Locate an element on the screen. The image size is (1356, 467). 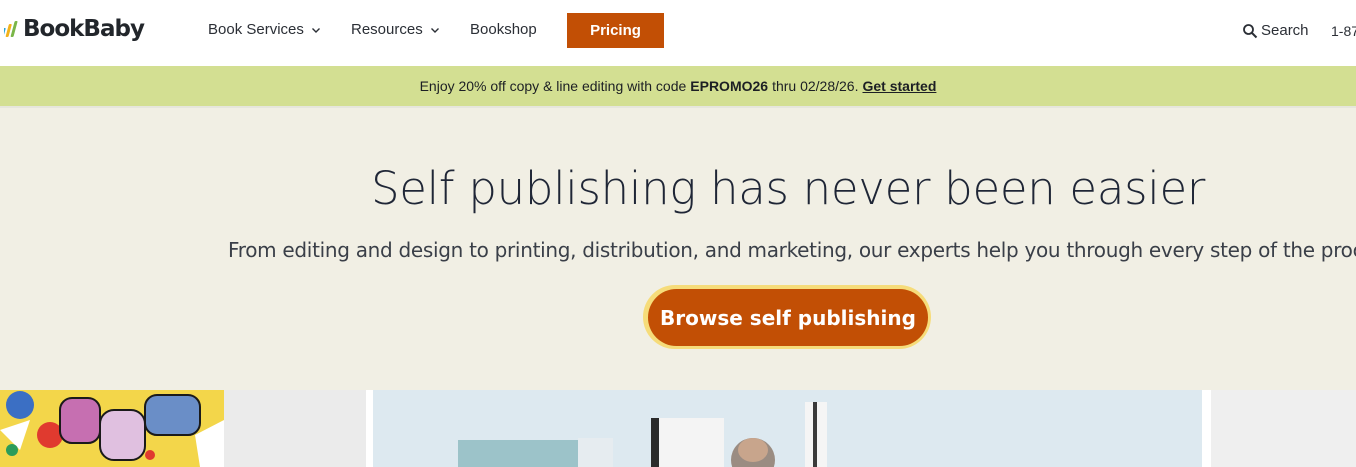
illustration-image is located at coordinates (112, 428).